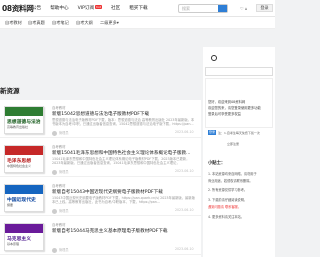 The image size is (320, 257). Describe the element at coordinates (217, 163) in the screenshot. I see `tips-heading: 小贴士：` at that location.